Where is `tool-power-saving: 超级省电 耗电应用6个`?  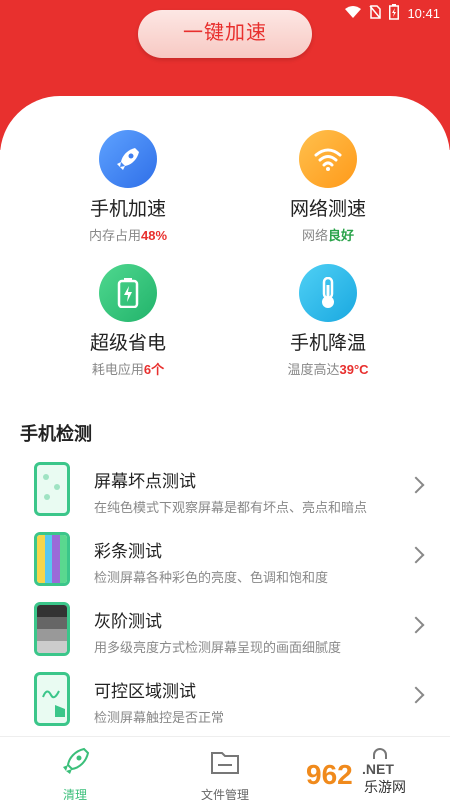 tool-power-saving: 超级省电 耗电应用6个 is located at coordinates (128, 321).